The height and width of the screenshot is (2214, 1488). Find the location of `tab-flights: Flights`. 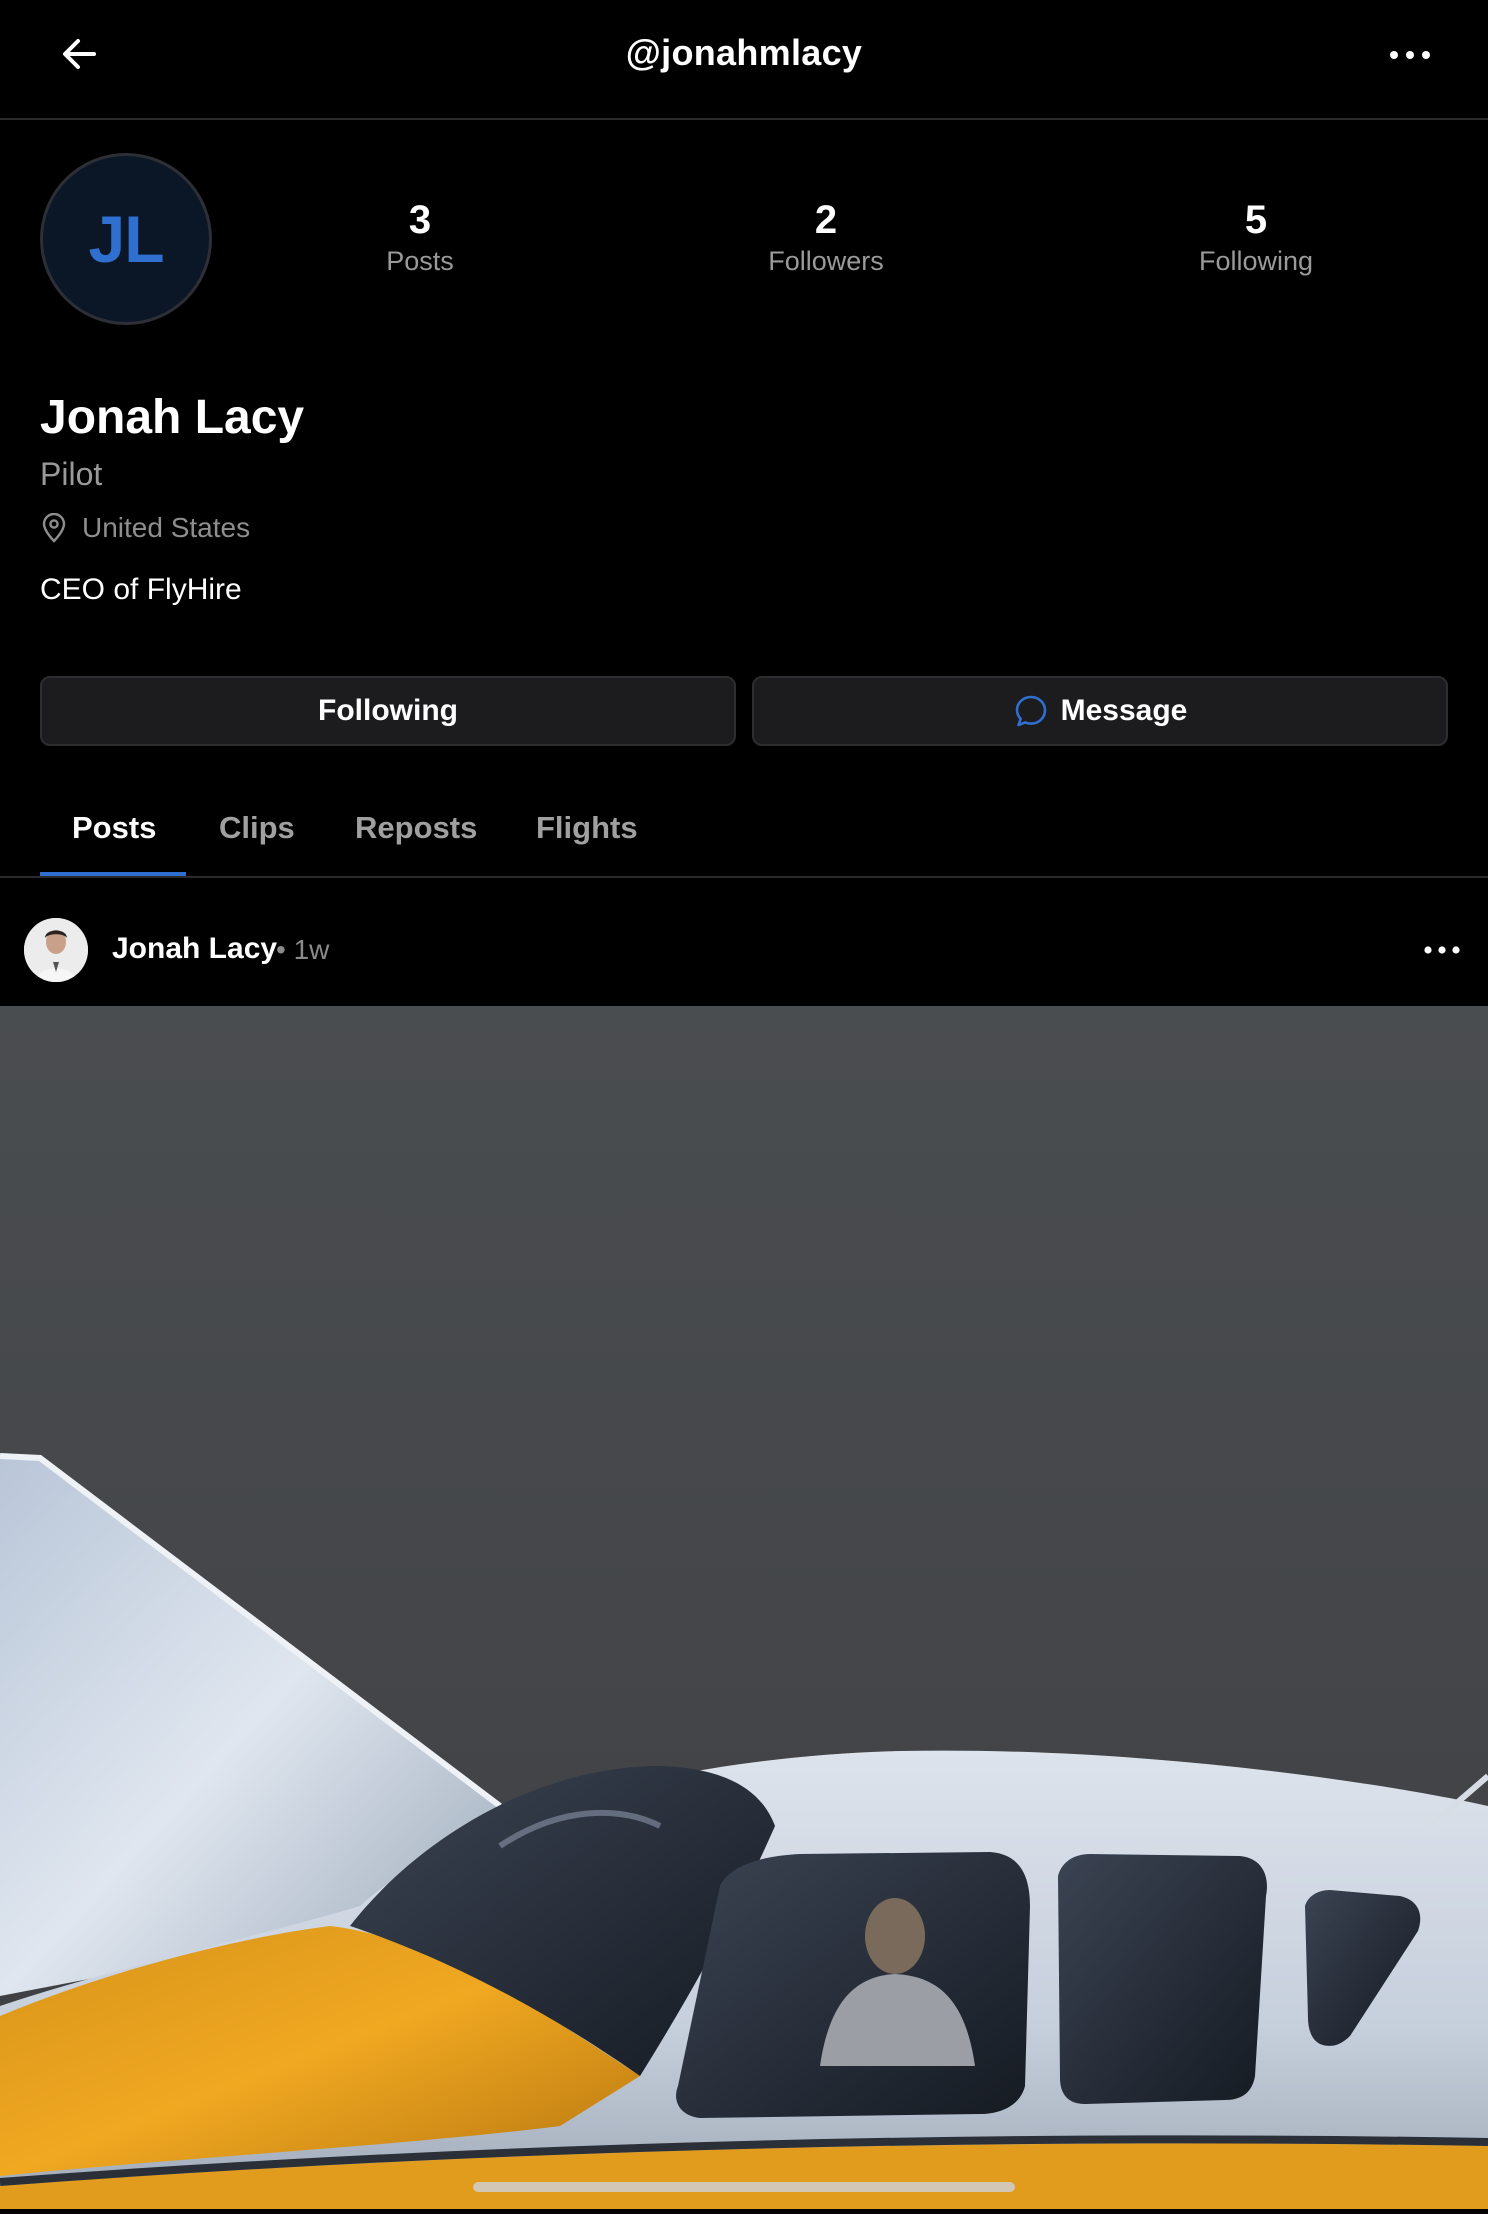

tab-flights: Flights is located at coordinates (587, 828).